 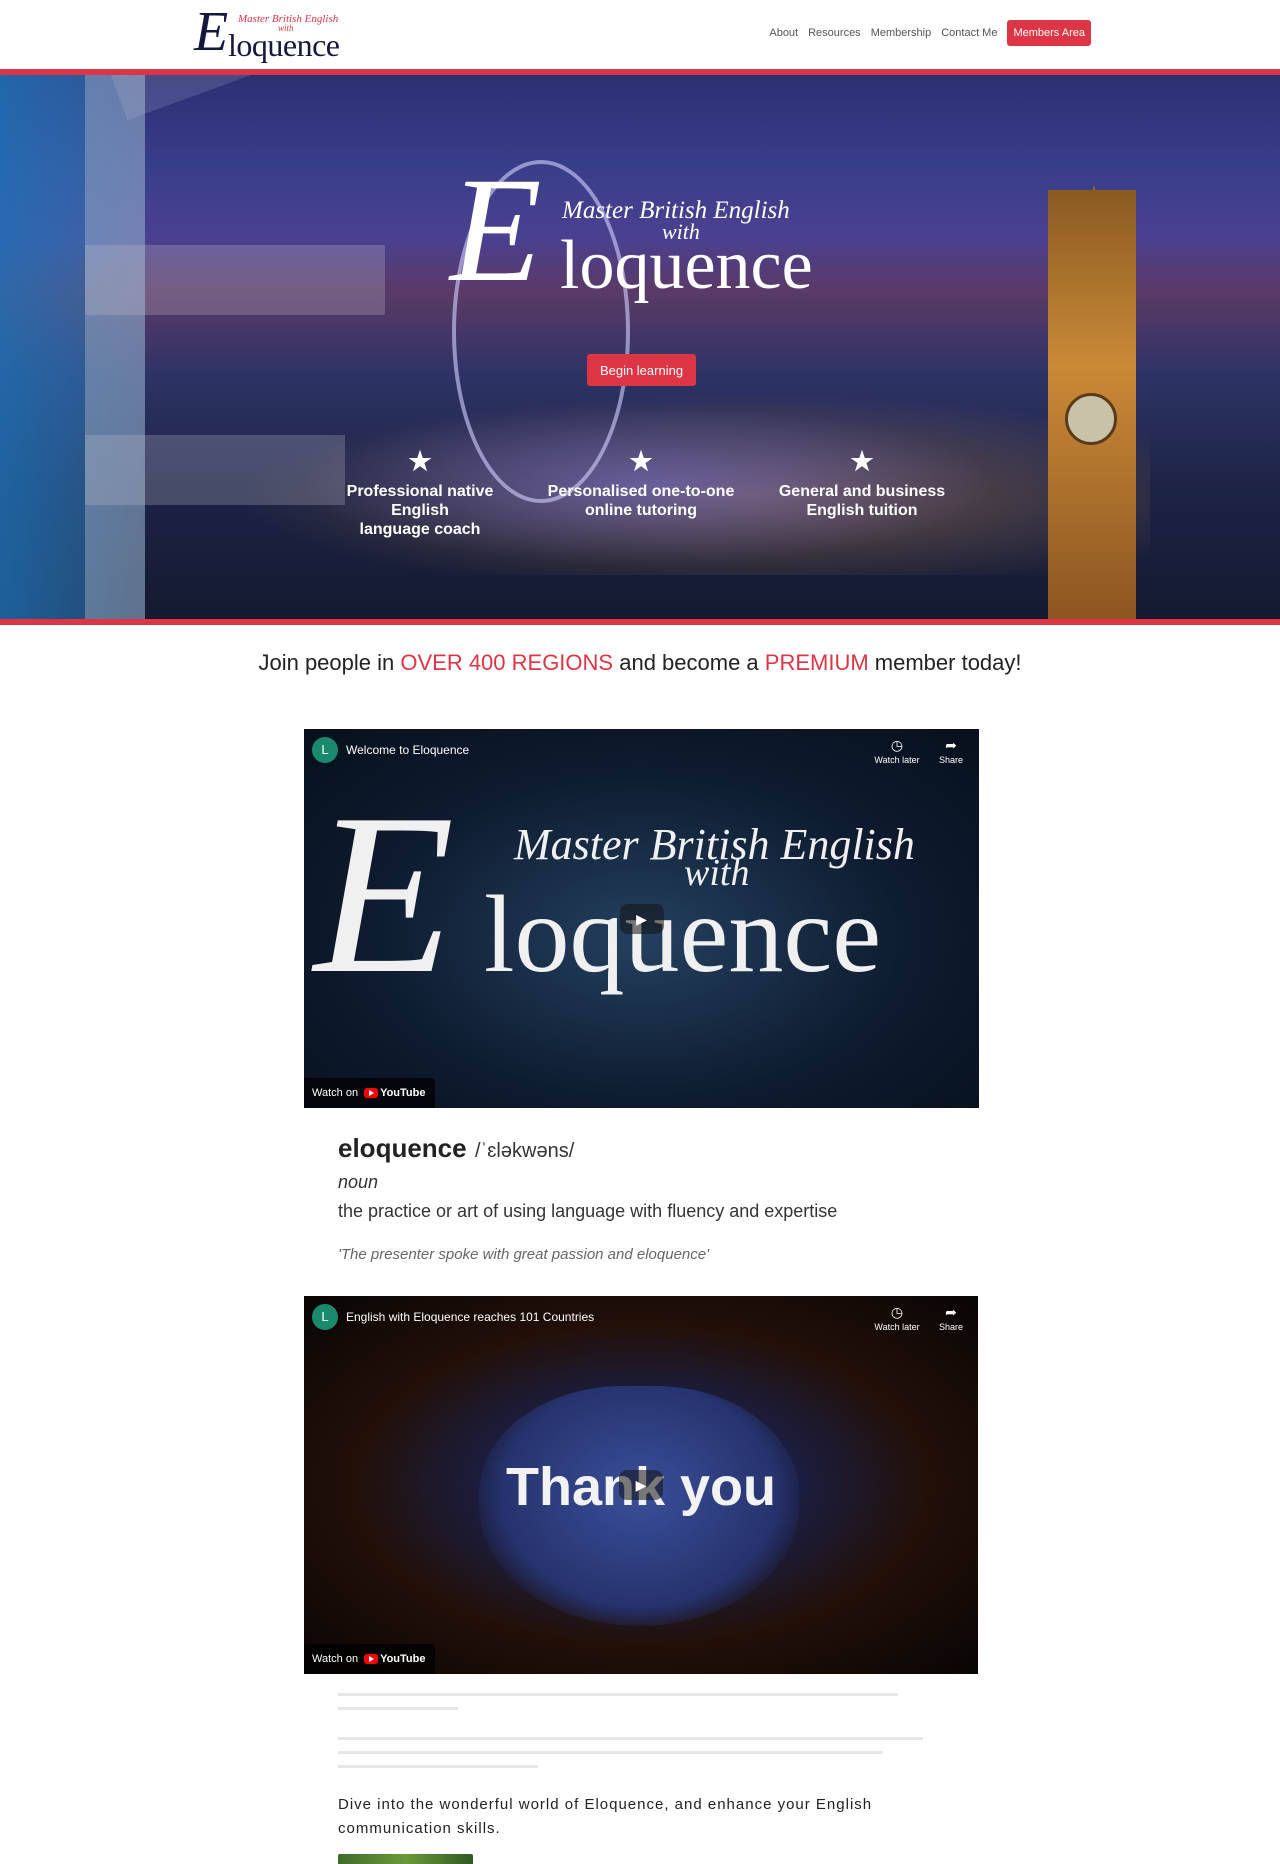 I want to click on feature-line: Professional native English, so click(x=420, y=501).